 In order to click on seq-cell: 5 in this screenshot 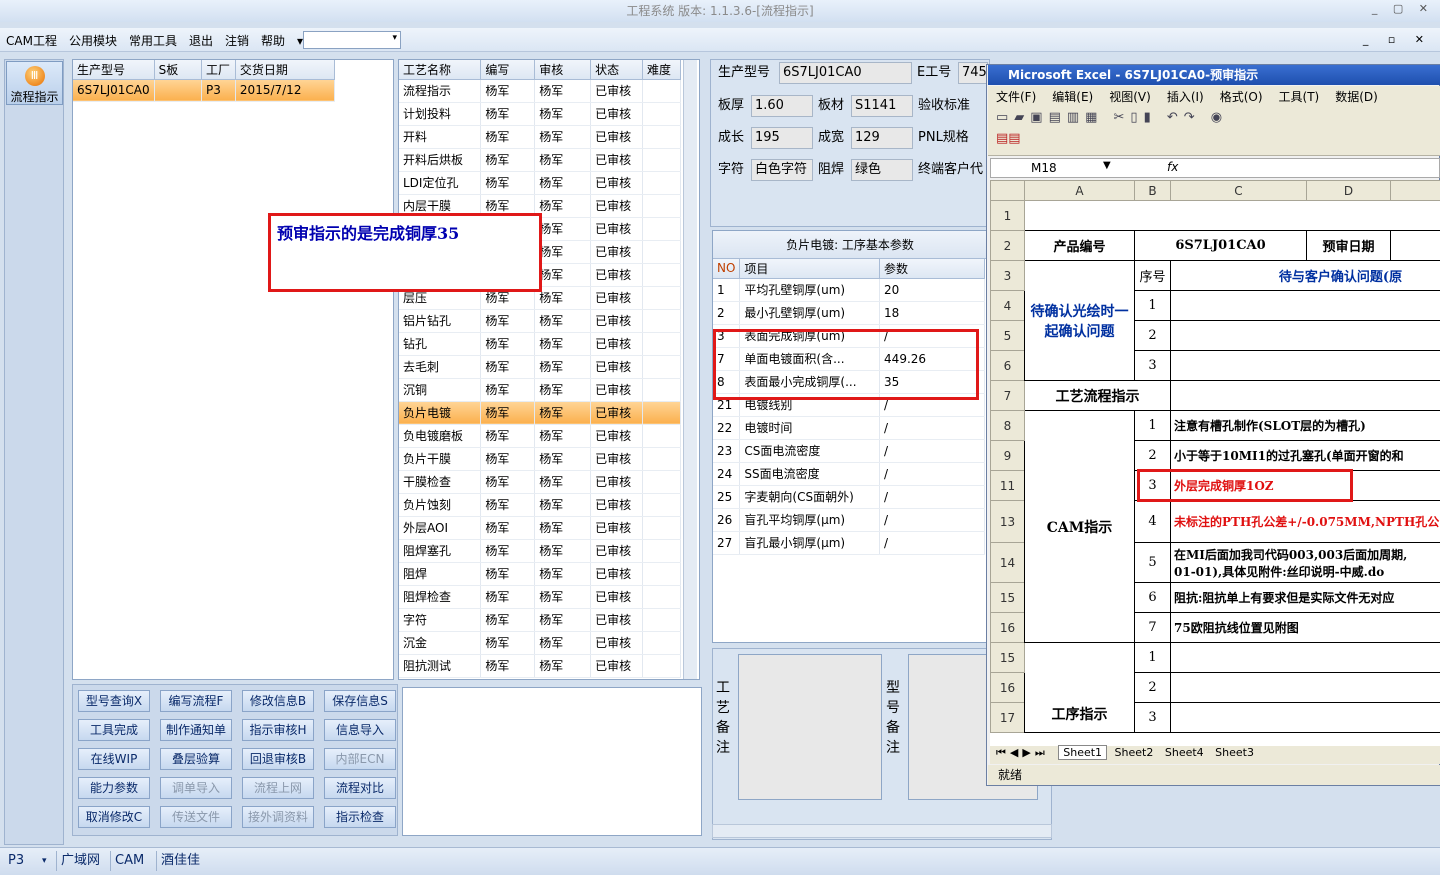, I will do `click(1152, 562)`.